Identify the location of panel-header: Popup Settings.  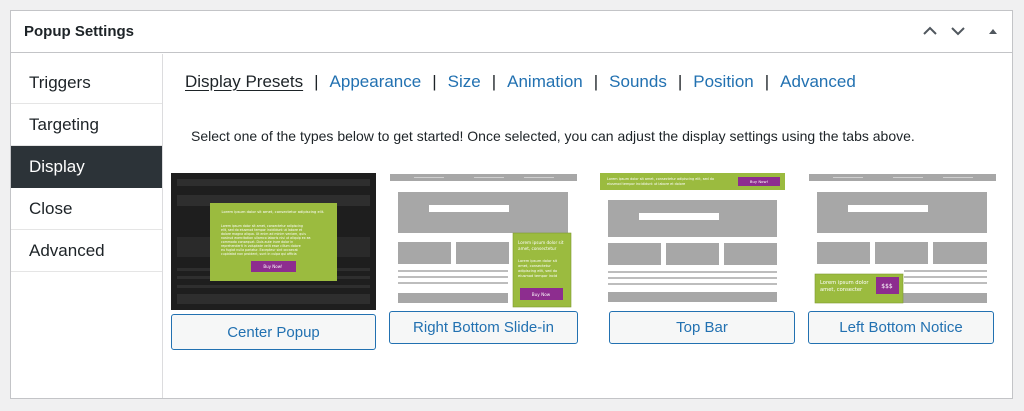
(511, 32).